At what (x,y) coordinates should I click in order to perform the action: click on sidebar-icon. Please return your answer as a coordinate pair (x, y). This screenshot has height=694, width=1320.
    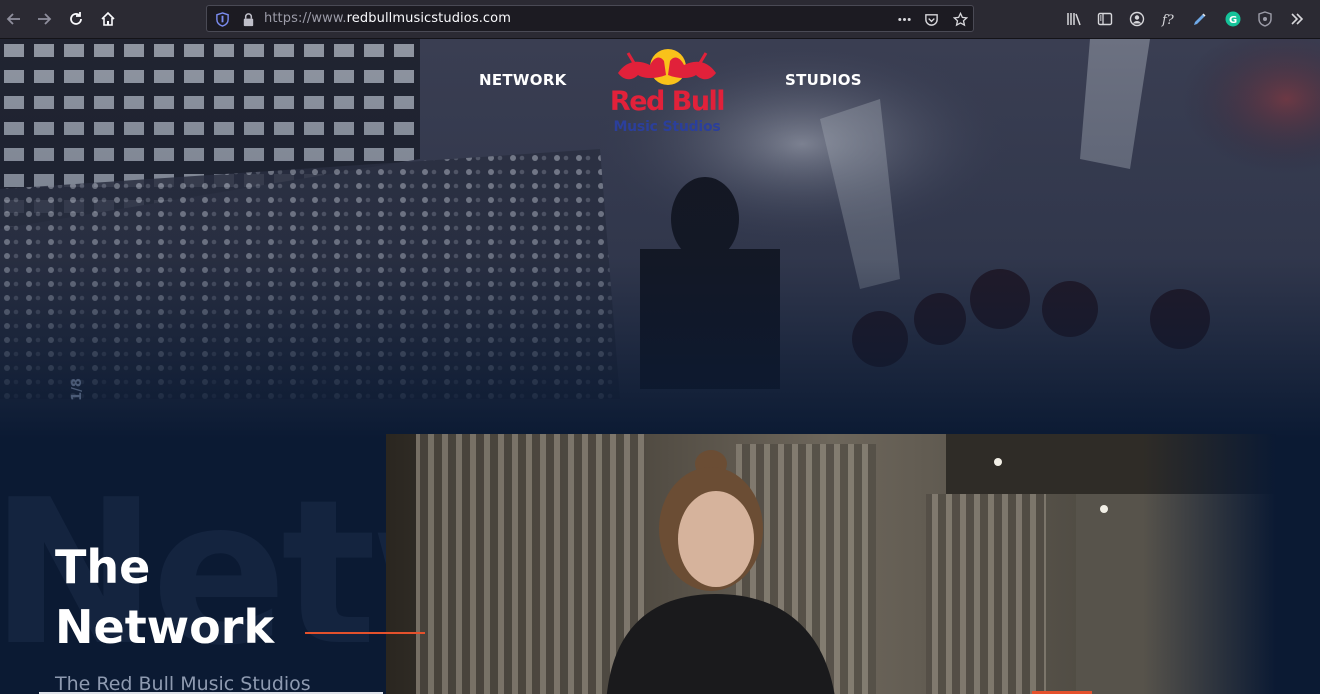
    Looking at the image, I should click on (1105, 19).